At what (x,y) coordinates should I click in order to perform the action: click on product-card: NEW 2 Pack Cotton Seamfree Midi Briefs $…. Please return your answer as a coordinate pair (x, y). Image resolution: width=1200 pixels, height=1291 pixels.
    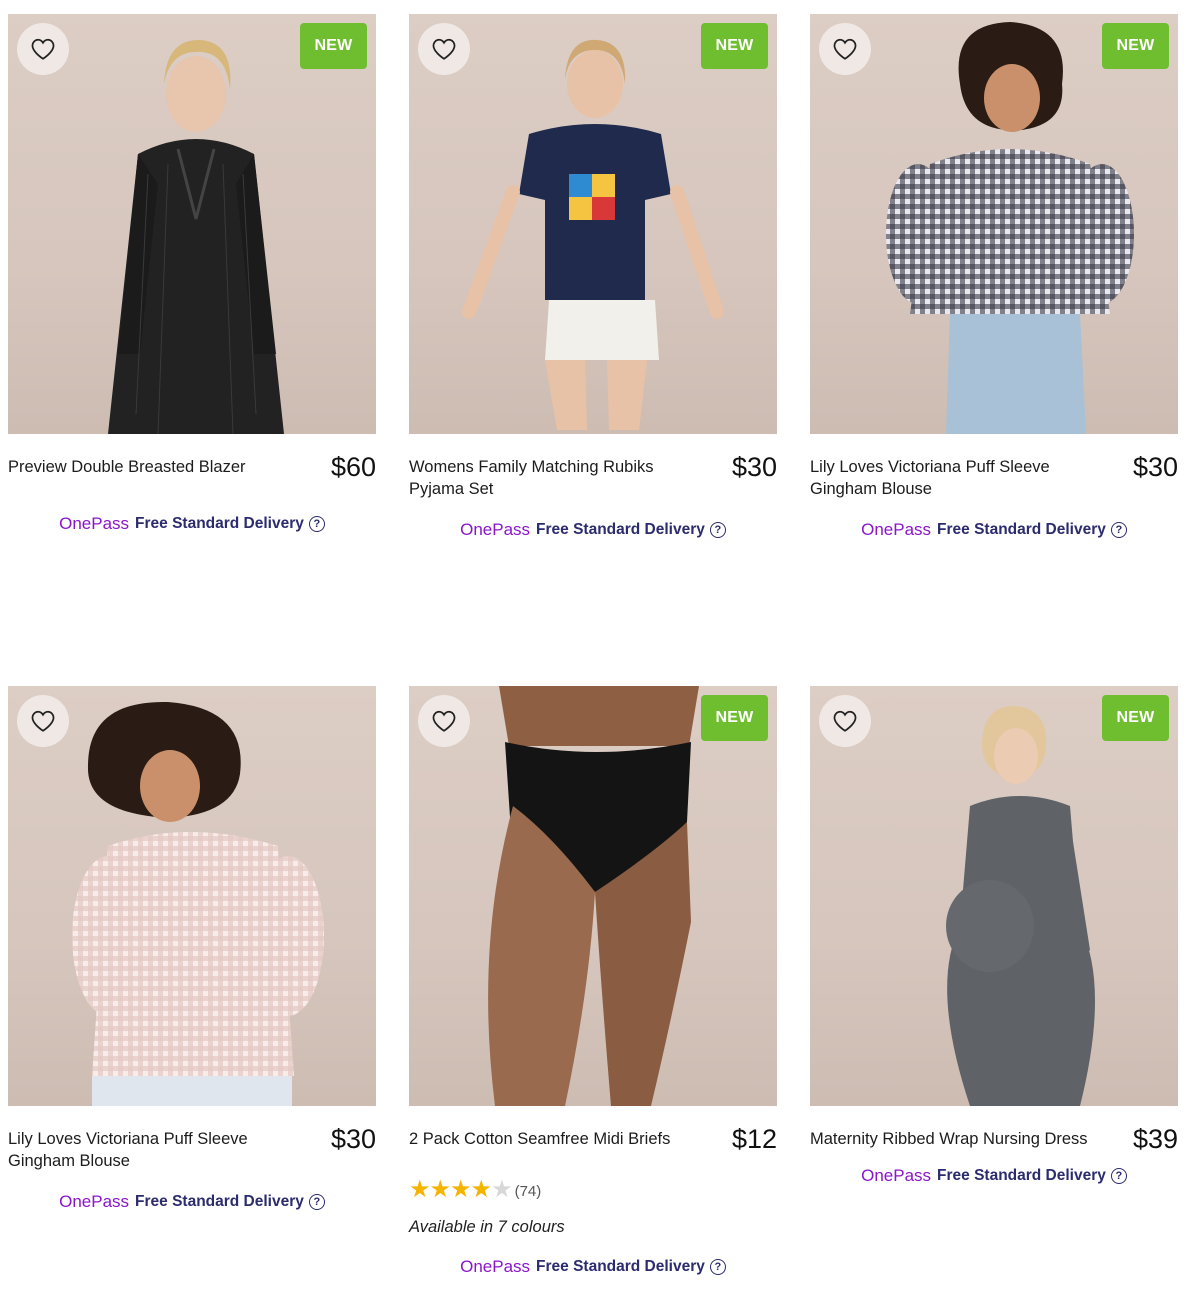
    Looking at the image, I should click on (593, 982).